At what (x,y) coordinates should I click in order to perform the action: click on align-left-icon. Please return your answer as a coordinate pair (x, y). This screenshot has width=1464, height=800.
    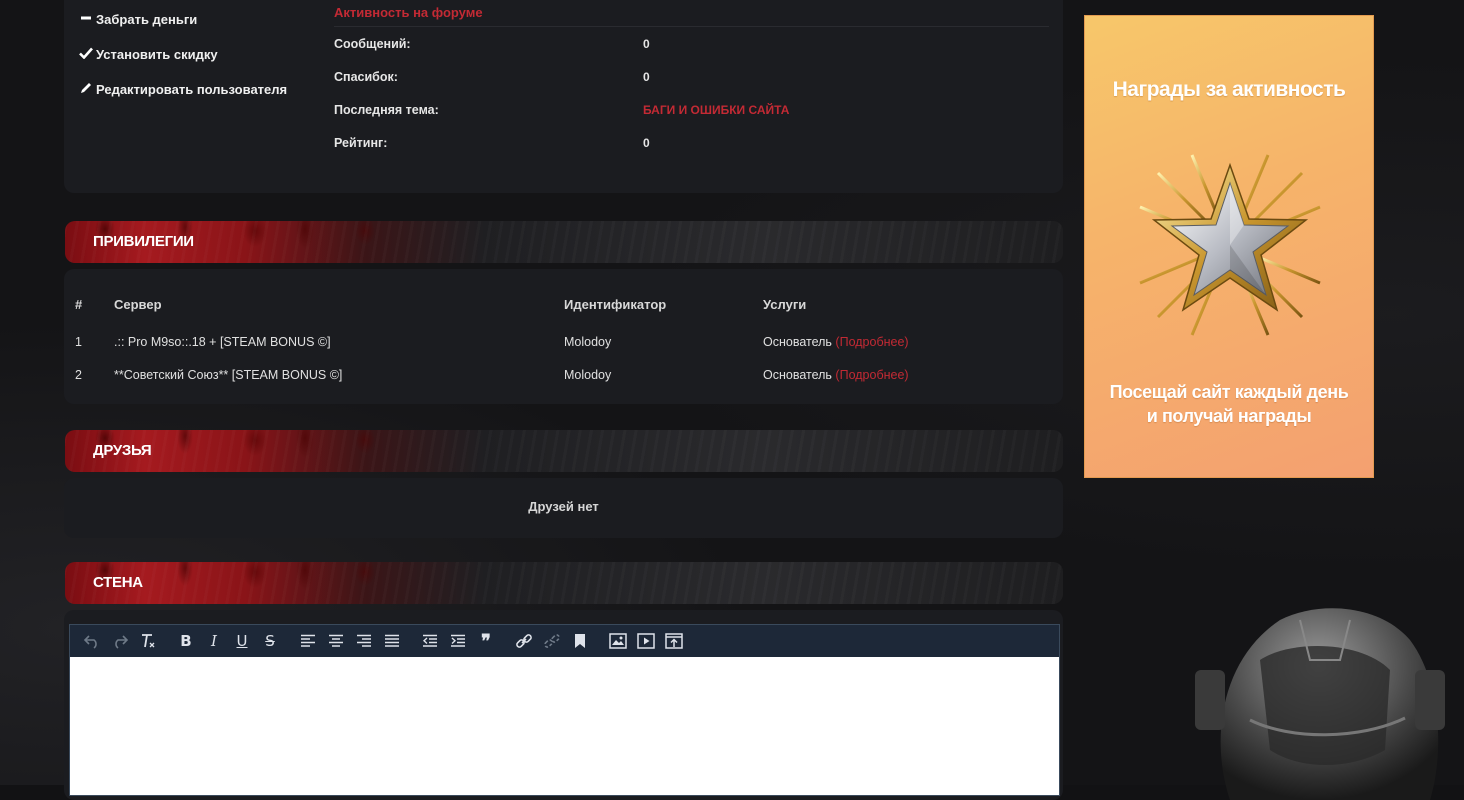
    Looking at the image, I should click on (308, 641).